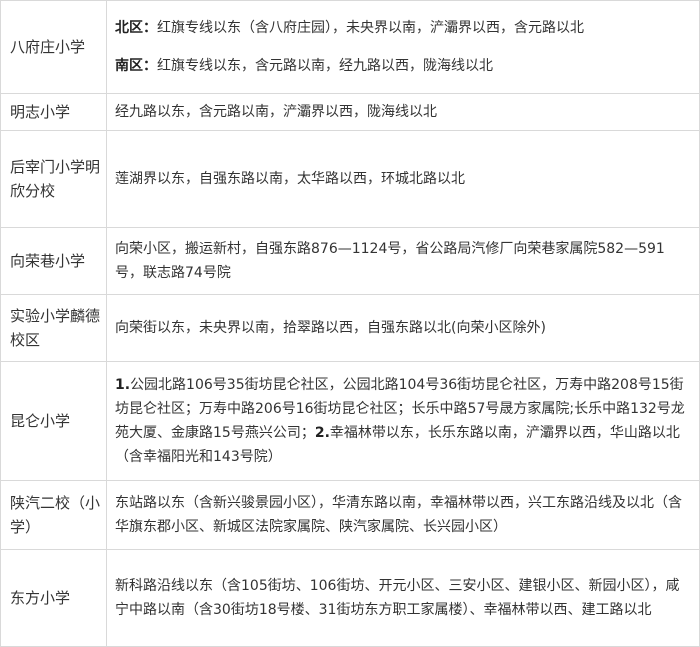 The image size is (700, 647). Describe the element at coordinates (53, 112) in the screenshot. I see `school-name-cell: 明志小学` at that location.